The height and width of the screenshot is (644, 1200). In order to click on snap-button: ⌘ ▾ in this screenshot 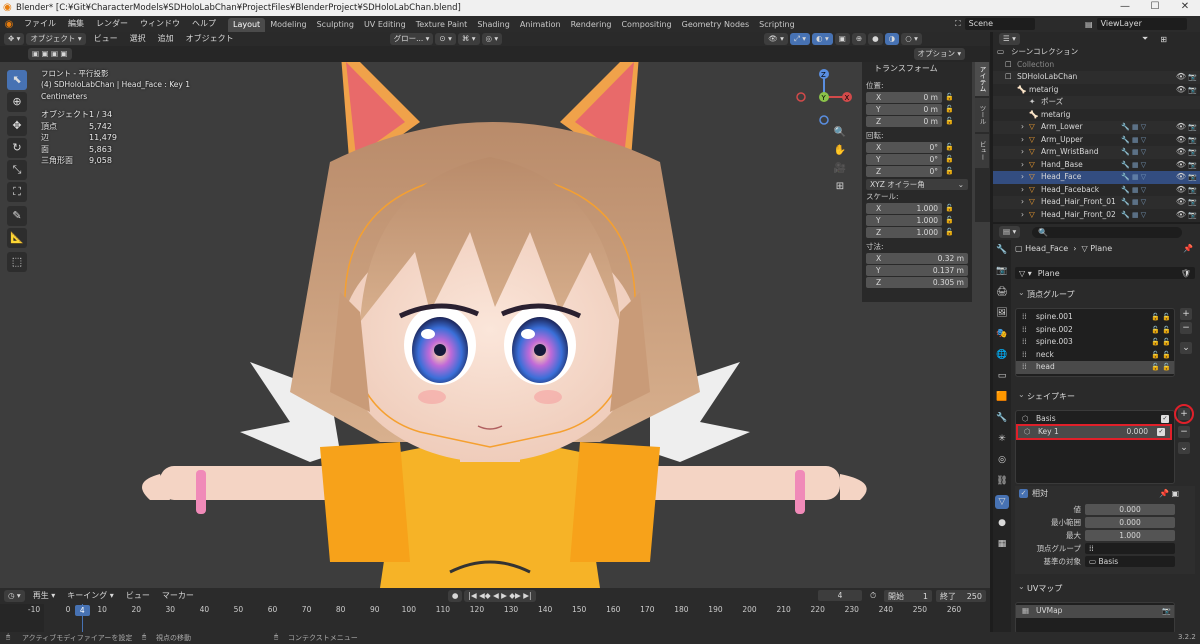, I will do `click(468, 39)`.